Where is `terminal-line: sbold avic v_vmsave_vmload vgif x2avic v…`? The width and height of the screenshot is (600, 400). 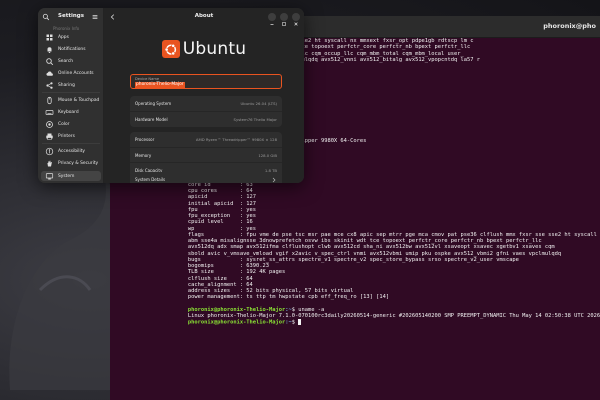 terminal-line: sbold avic v_vmsave_vmload vgif x2avic v… is located at coordinates (336, 253).